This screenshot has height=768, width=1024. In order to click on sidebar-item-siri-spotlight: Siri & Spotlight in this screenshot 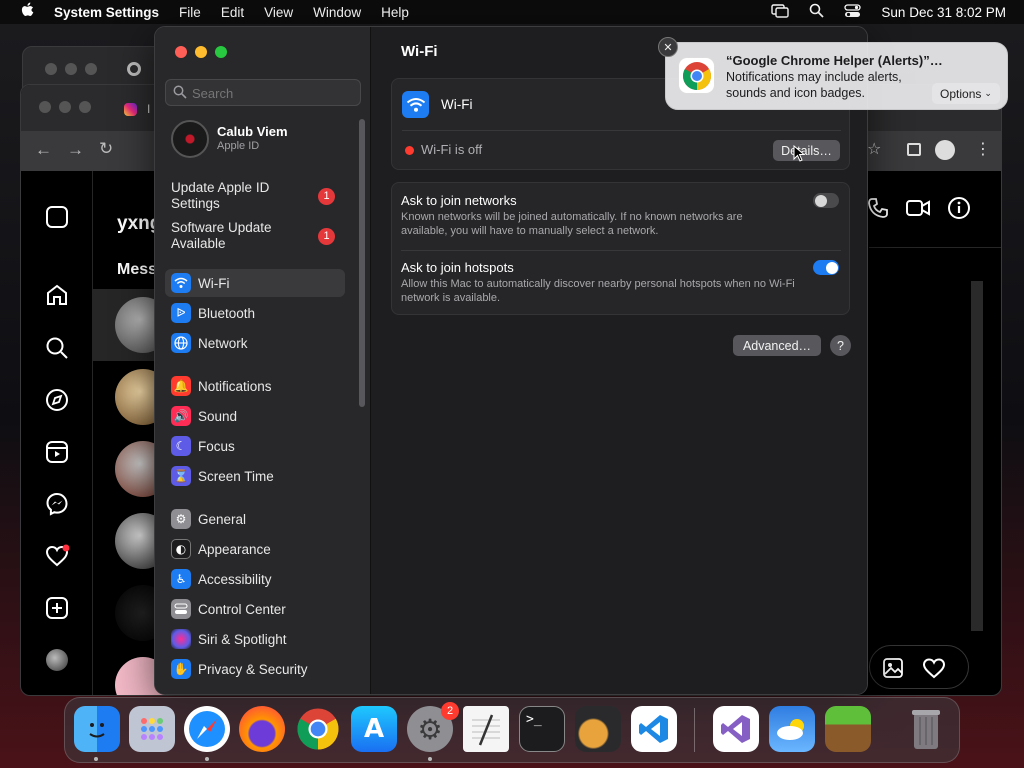, I will do `click(255, 639)`.